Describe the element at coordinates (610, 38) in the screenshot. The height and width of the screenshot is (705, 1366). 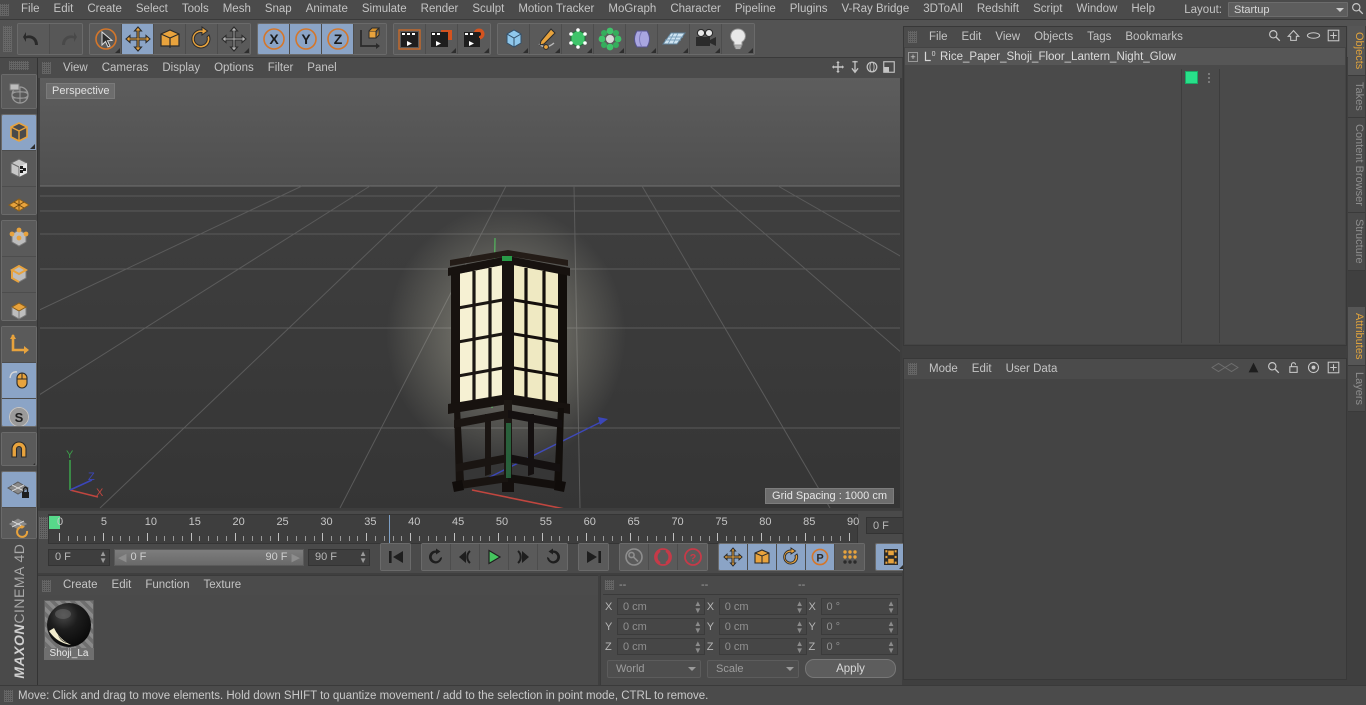
I see `add-mograph` at that location.